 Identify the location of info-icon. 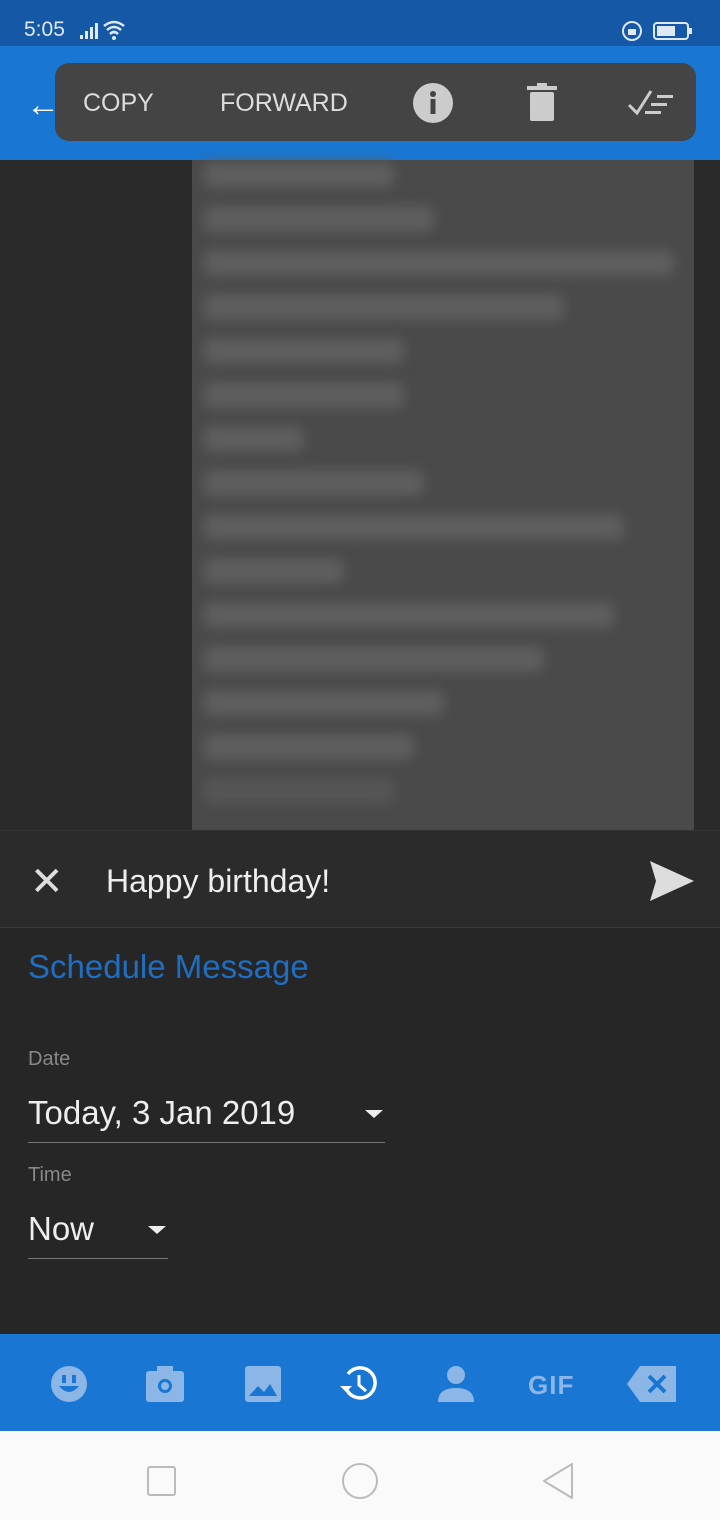
(433, 103).